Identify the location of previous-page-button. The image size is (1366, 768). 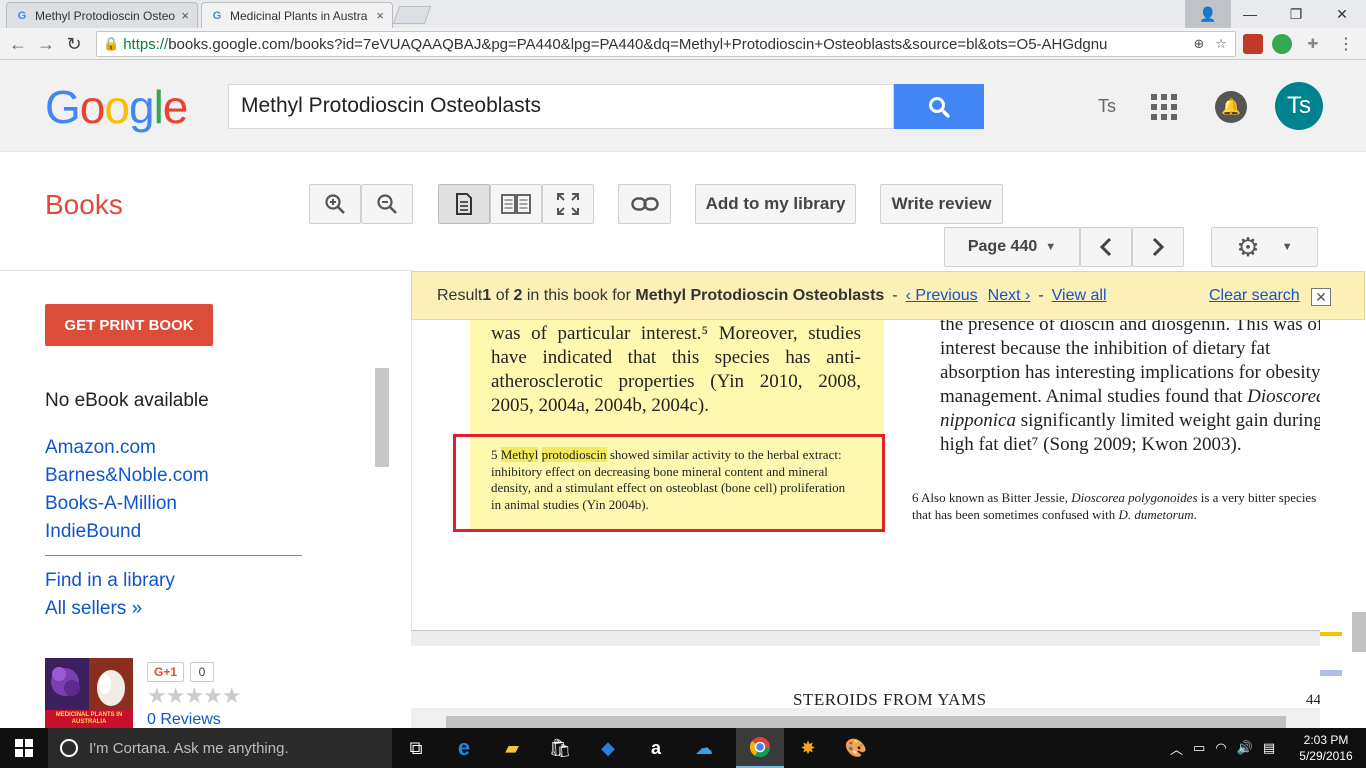
(1106, 247).